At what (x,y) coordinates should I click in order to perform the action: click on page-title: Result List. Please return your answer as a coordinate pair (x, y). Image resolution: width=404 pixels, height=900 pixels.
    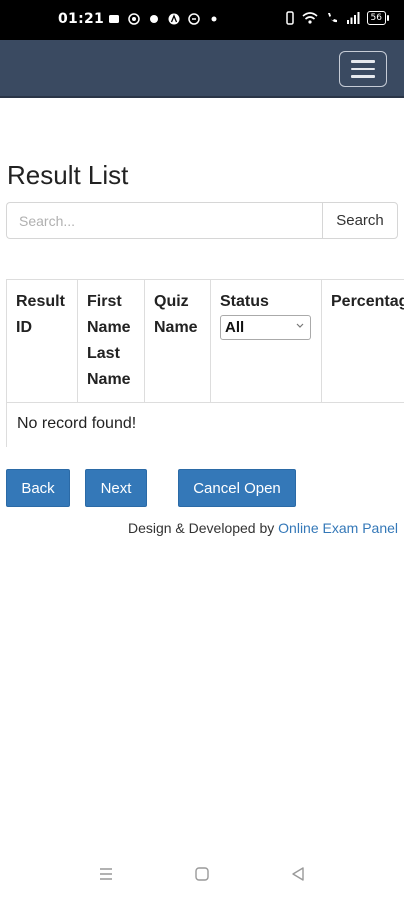
    Looking at the image, I should click on (68, 175).